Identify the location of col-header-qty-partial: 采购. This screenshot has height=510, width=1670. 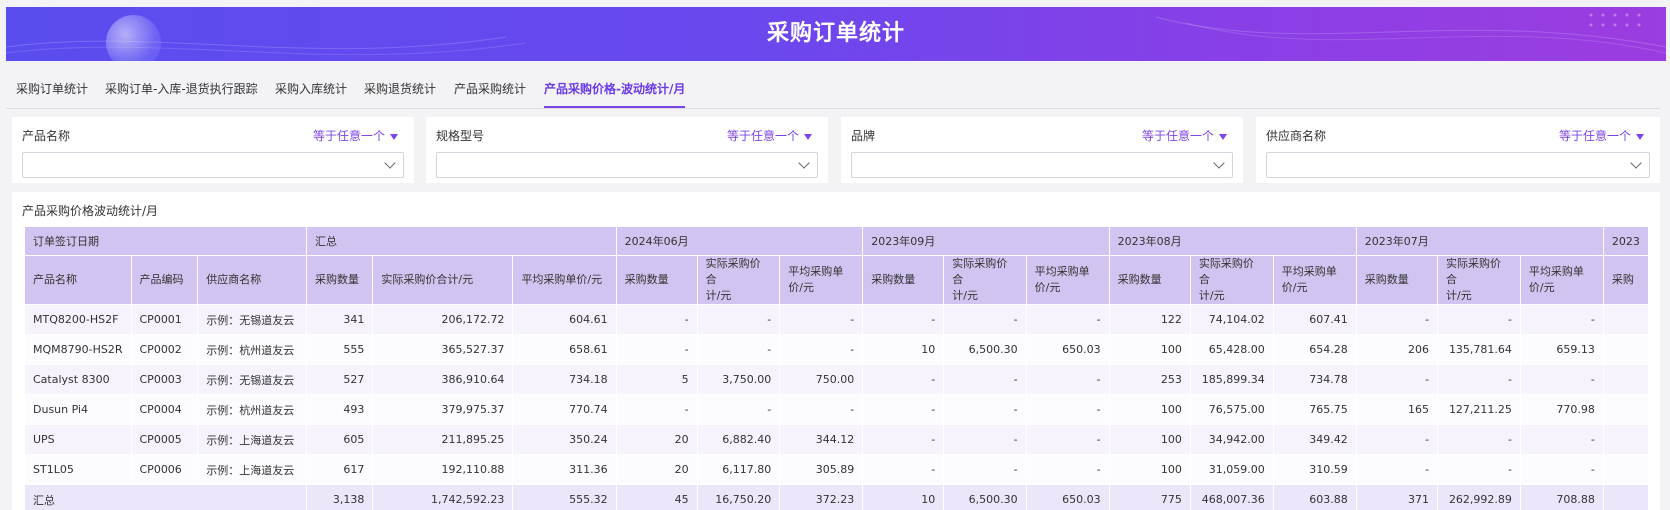
(1625, 280).